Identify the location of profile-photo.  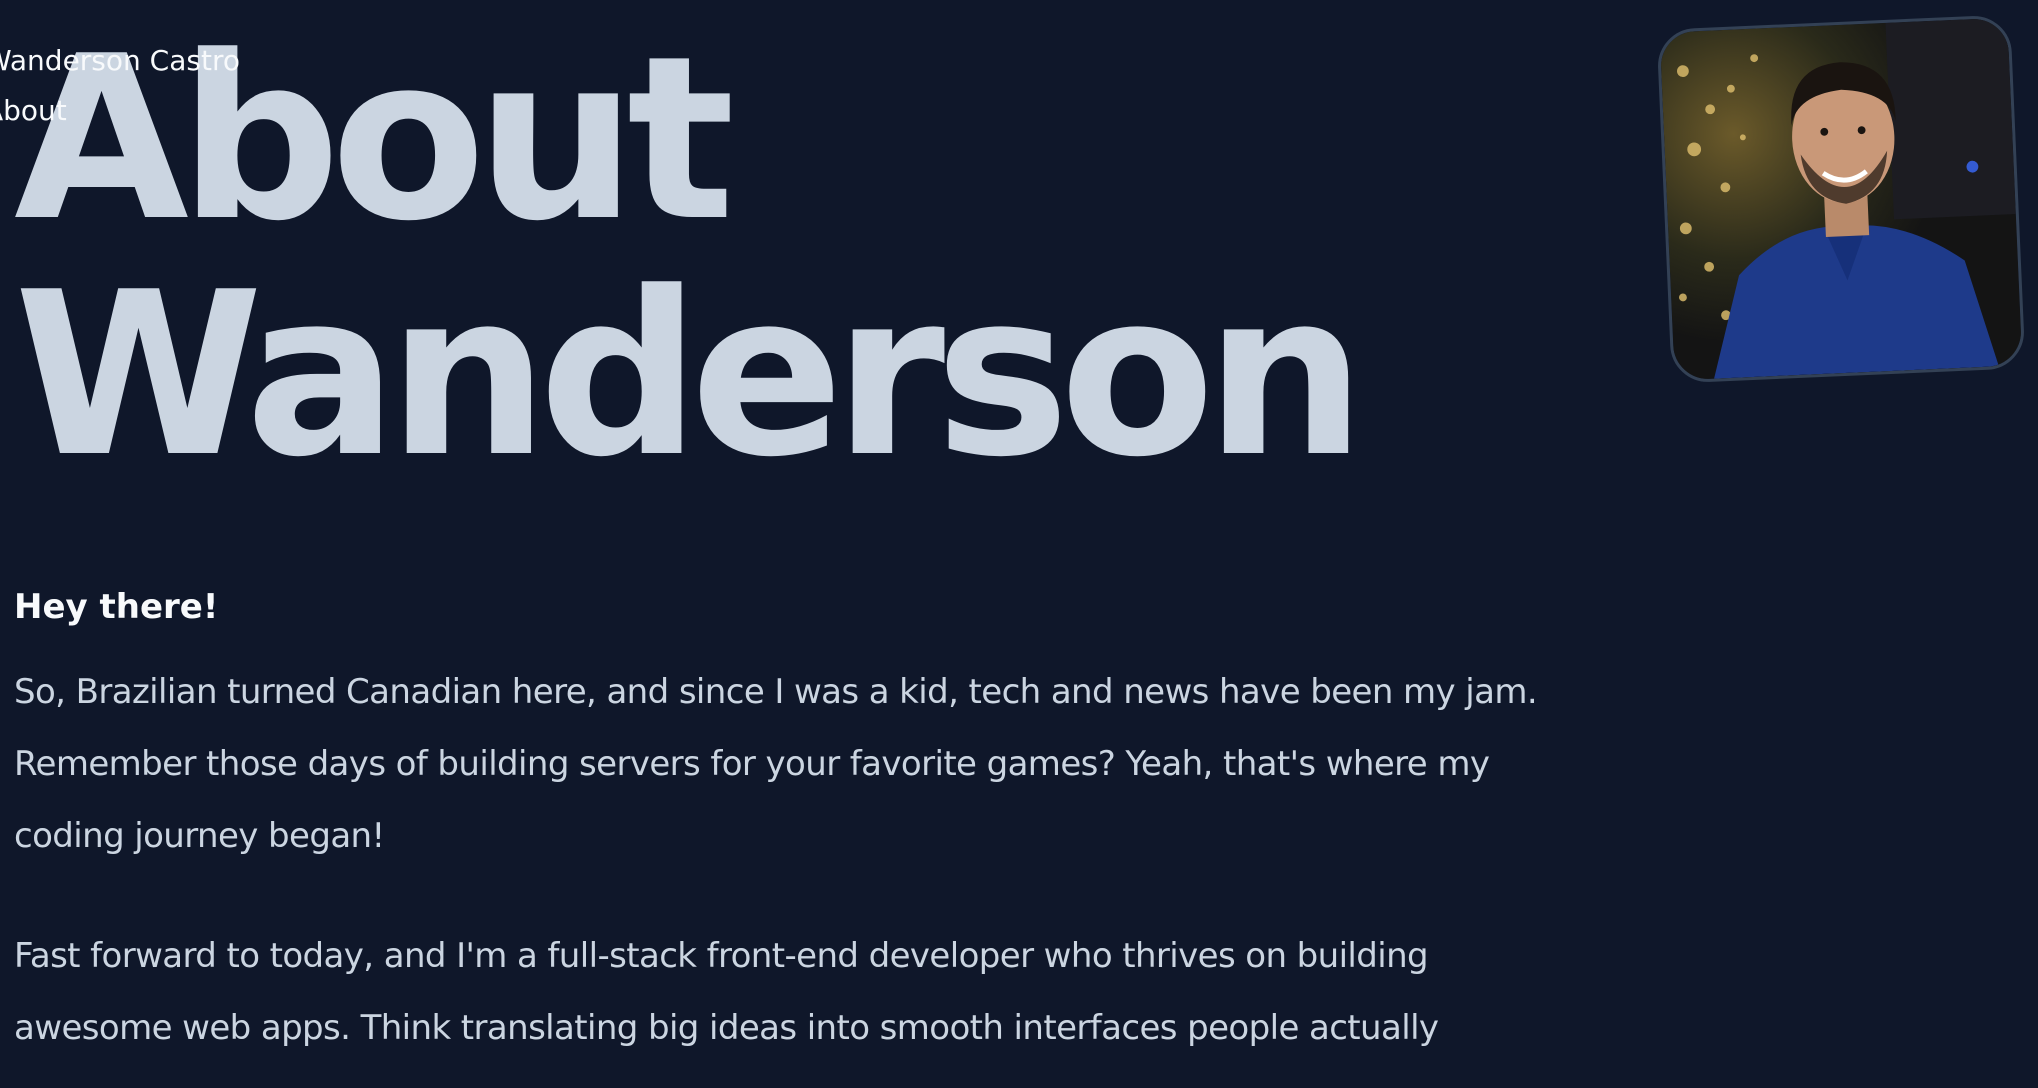
(1841, 199).